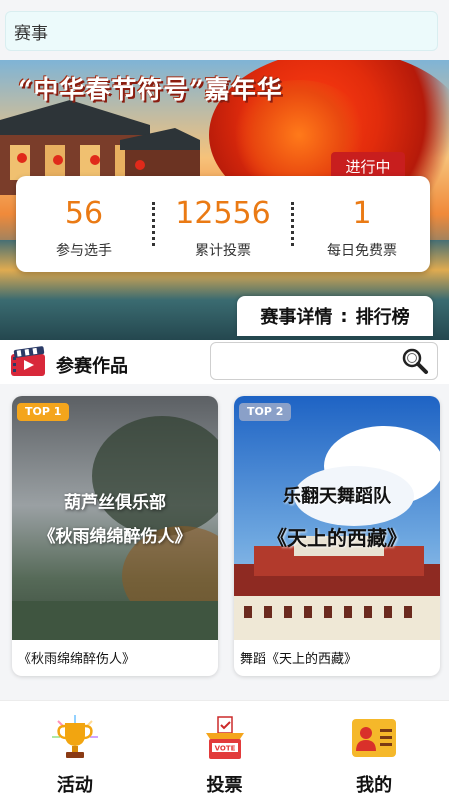 This screenshot has width=449, height=800. I want to click on bottom-nav: 活动 VOTE 投票 我的, so click(224, 750).